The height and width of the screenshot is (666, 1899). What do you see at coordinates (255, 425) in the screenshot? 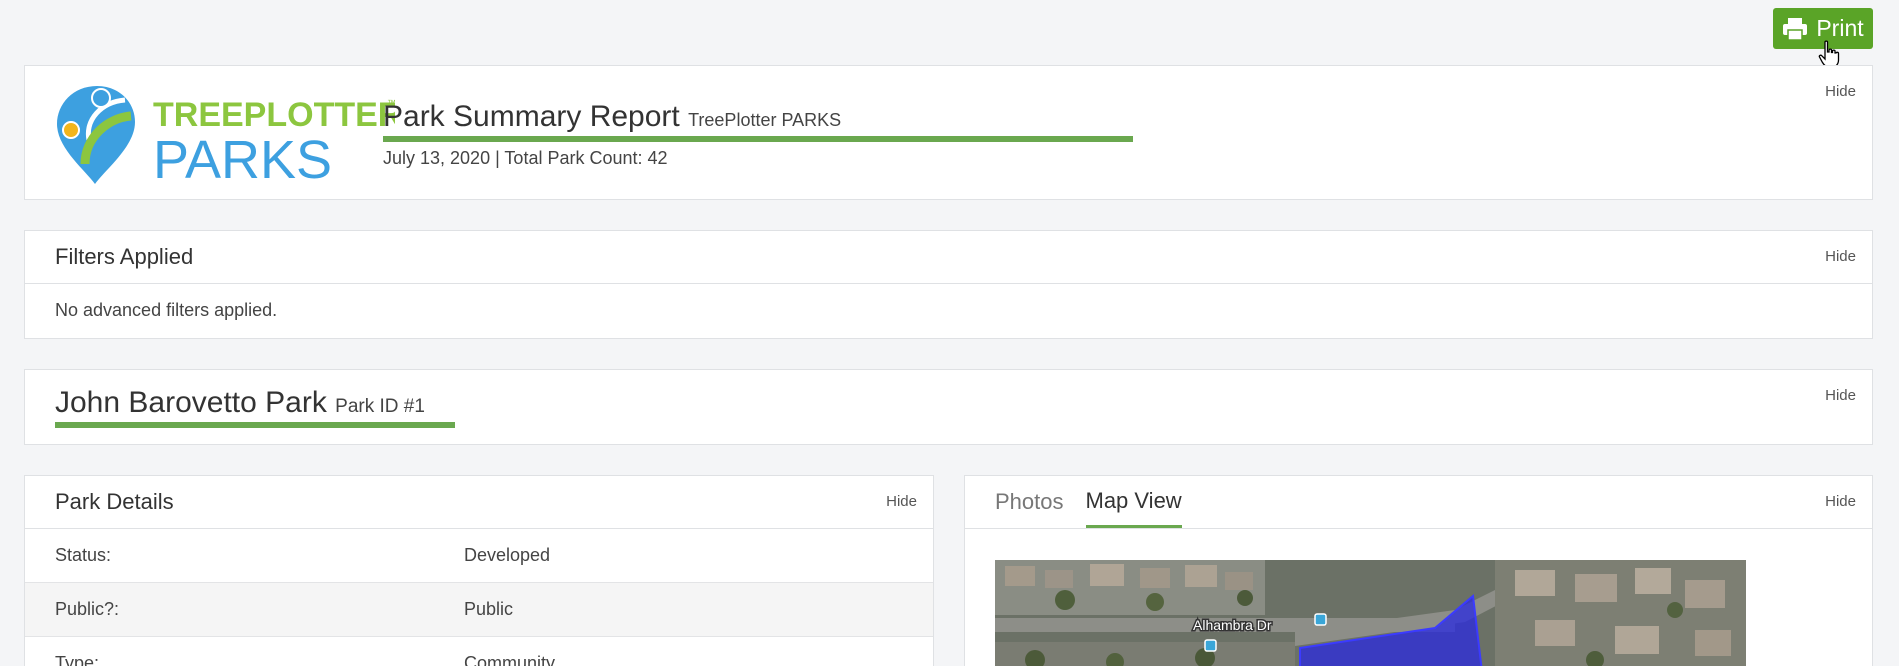
I see `park-name-underline` at bounding box center [255, 425].